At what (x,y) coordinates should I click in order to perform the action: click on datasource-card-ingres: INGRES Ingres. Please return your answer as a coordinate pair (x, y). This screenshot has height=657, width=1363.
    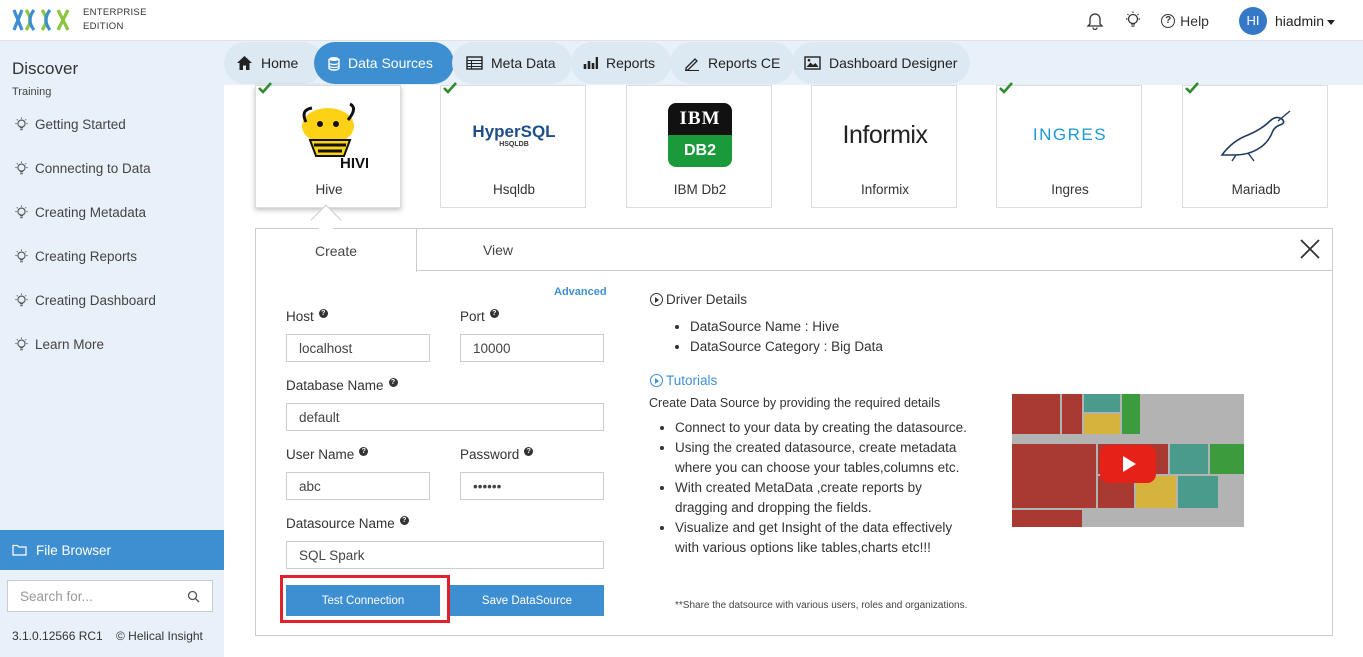
    Looking at the image, I should click on (1069, 145).